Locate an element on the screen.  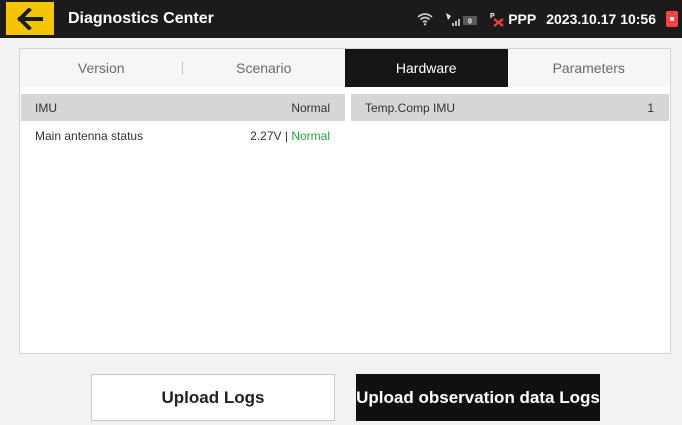
ppp-label: PPP is located at coordinates (522, 19).